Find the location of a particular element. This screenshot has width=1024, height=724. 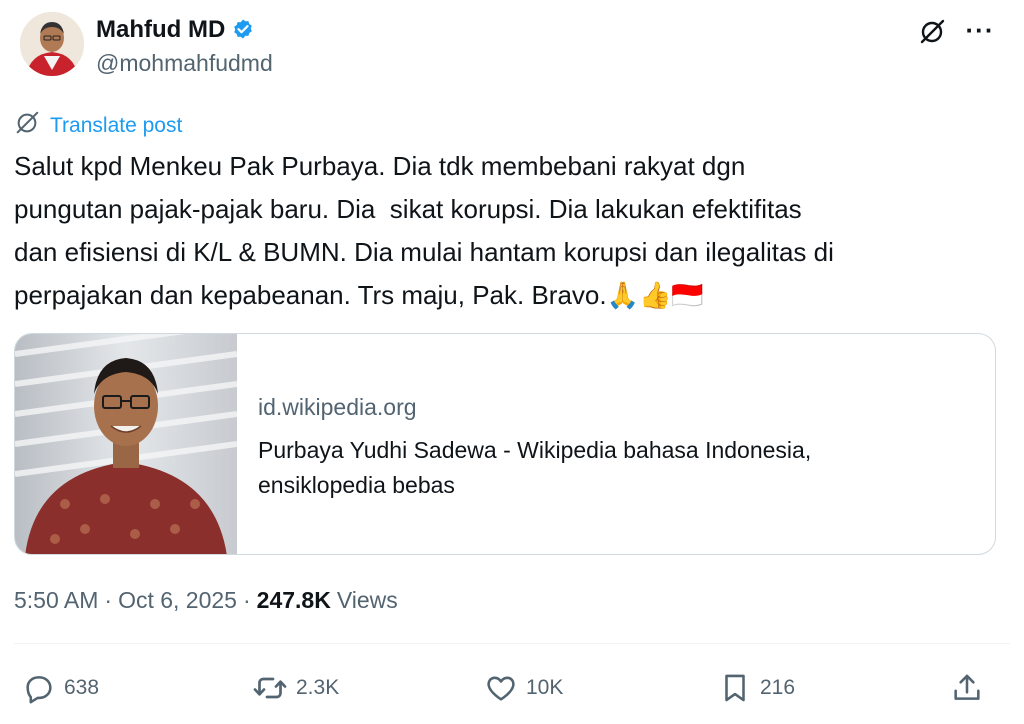

author-avatar is located at coordinates (52, 44).